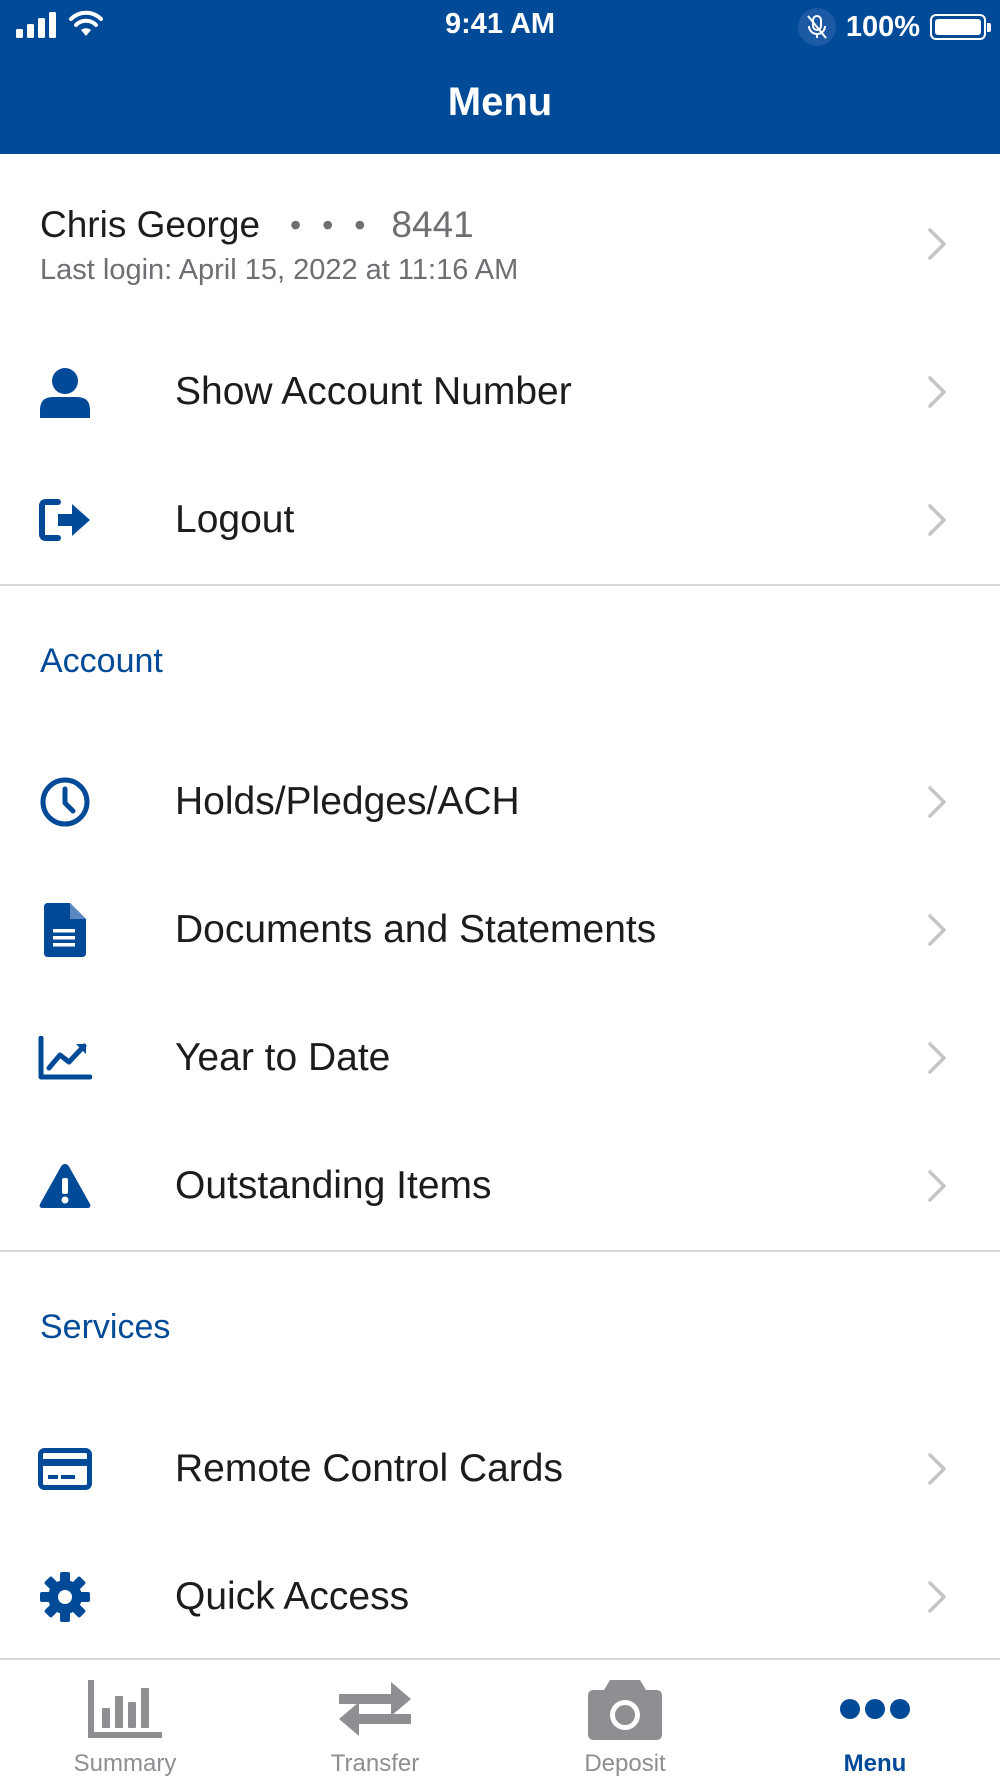  I want to click on clock-icon, so click(65, 802).